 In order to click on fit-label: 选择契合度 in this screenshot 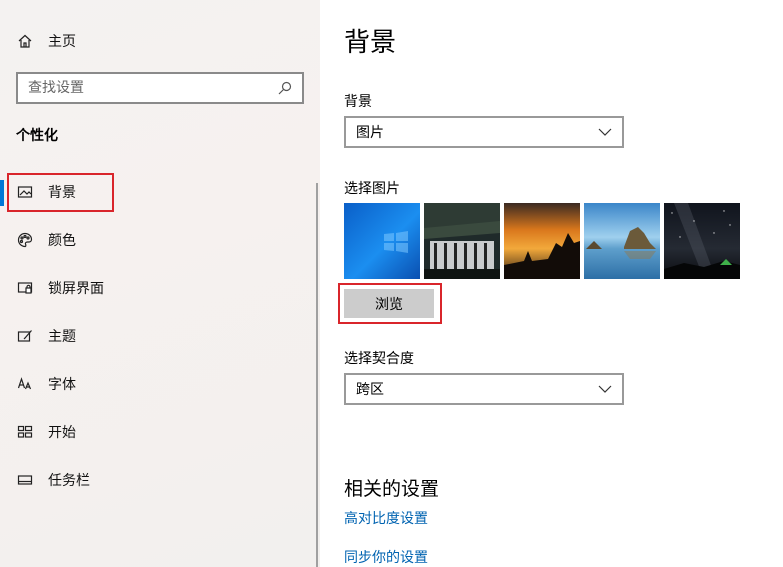, I will do `click(379, 359)`.